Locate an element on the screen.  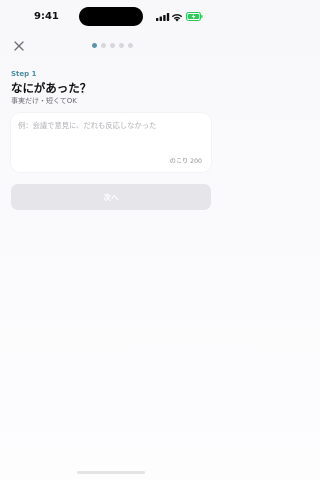
what-happened-textarea is located at coordinates (111, 140).